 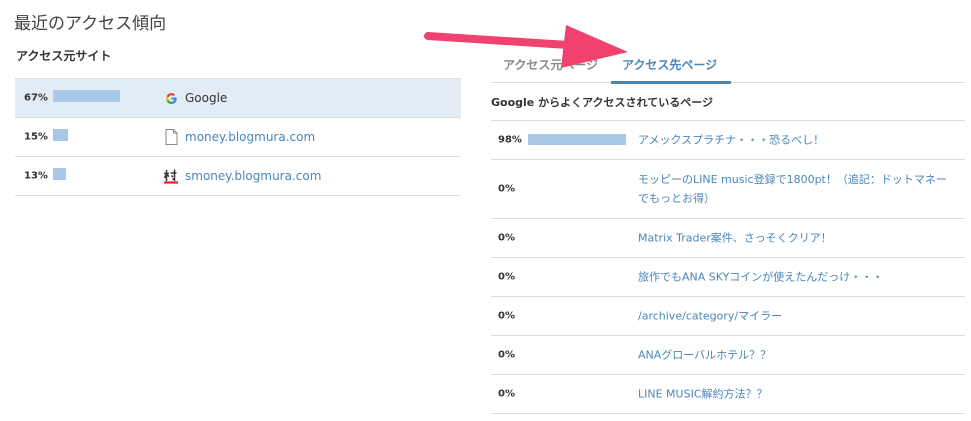 What do you see at coordinates (36, 98) in the screenshot?
I see `source-percent: 67%` at bounding box center [36, 98].